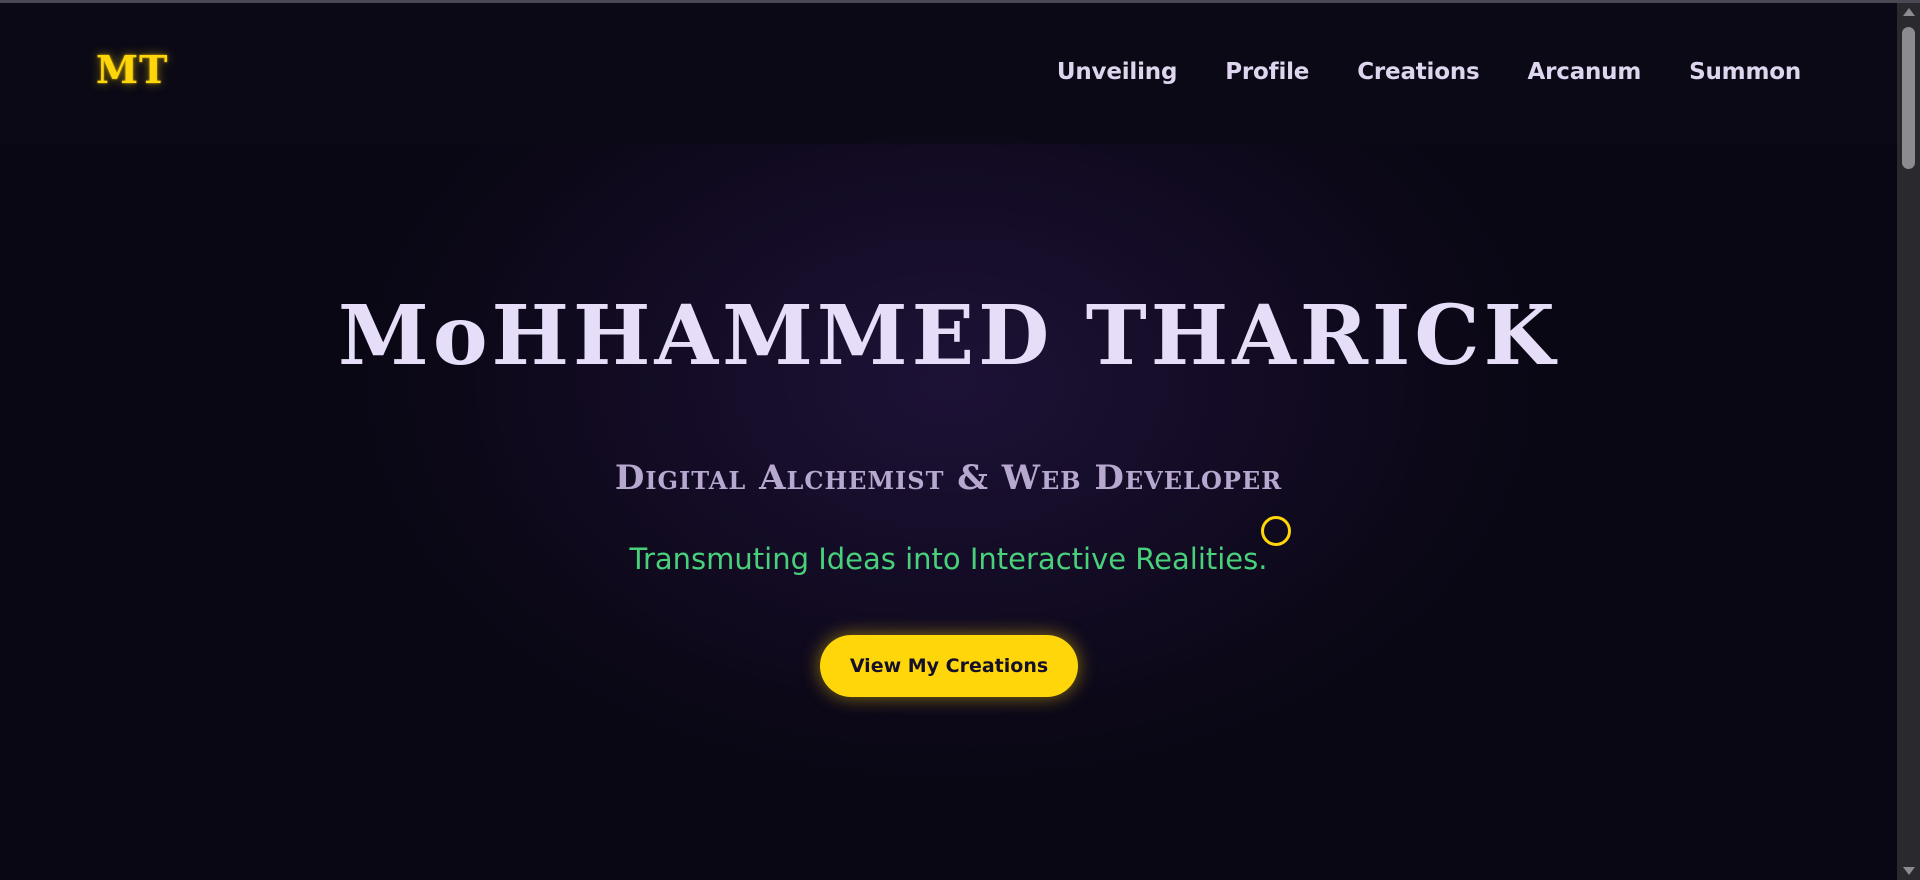  Describe the element at coordinates (1276, 531) in the screenshot. I see `cursor-ring-icon` at that location.